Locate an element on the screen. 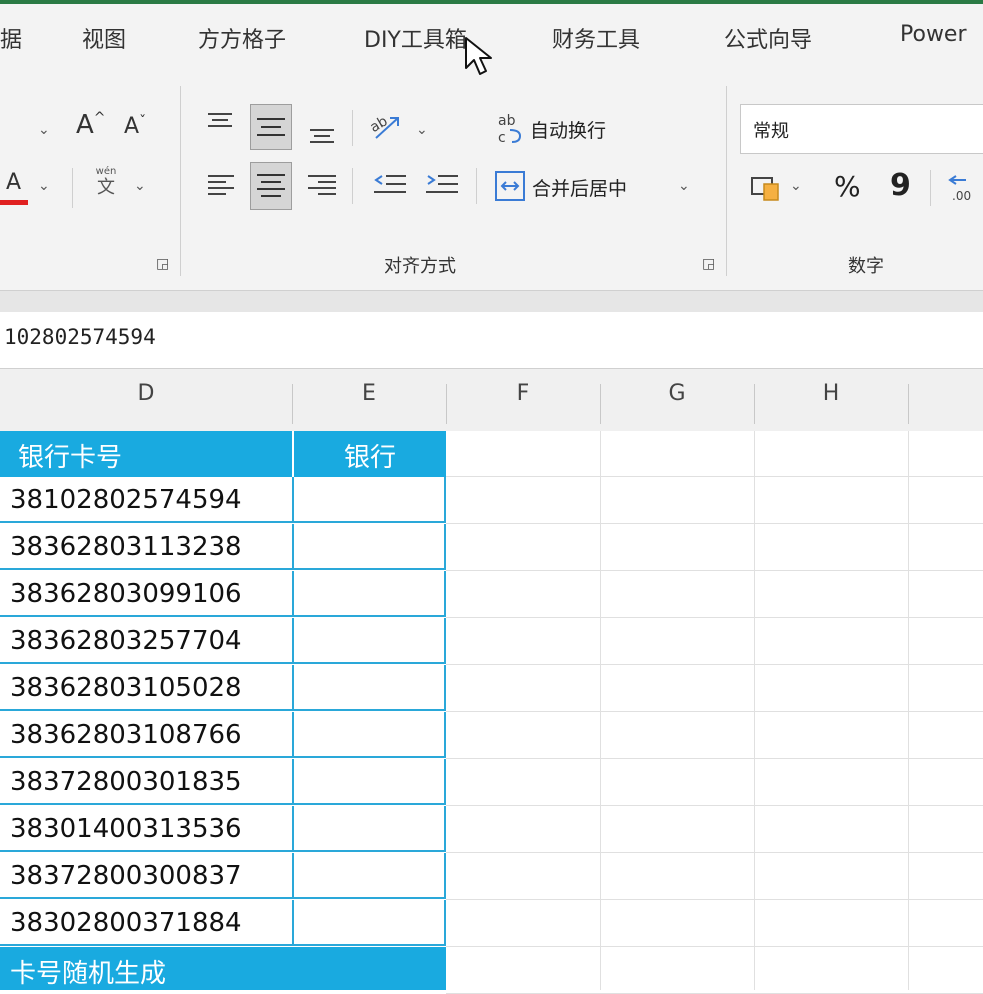 Image resolution: width=983 pixels, height=994 pixels. align-center-button is located at coordinates (271, 186).